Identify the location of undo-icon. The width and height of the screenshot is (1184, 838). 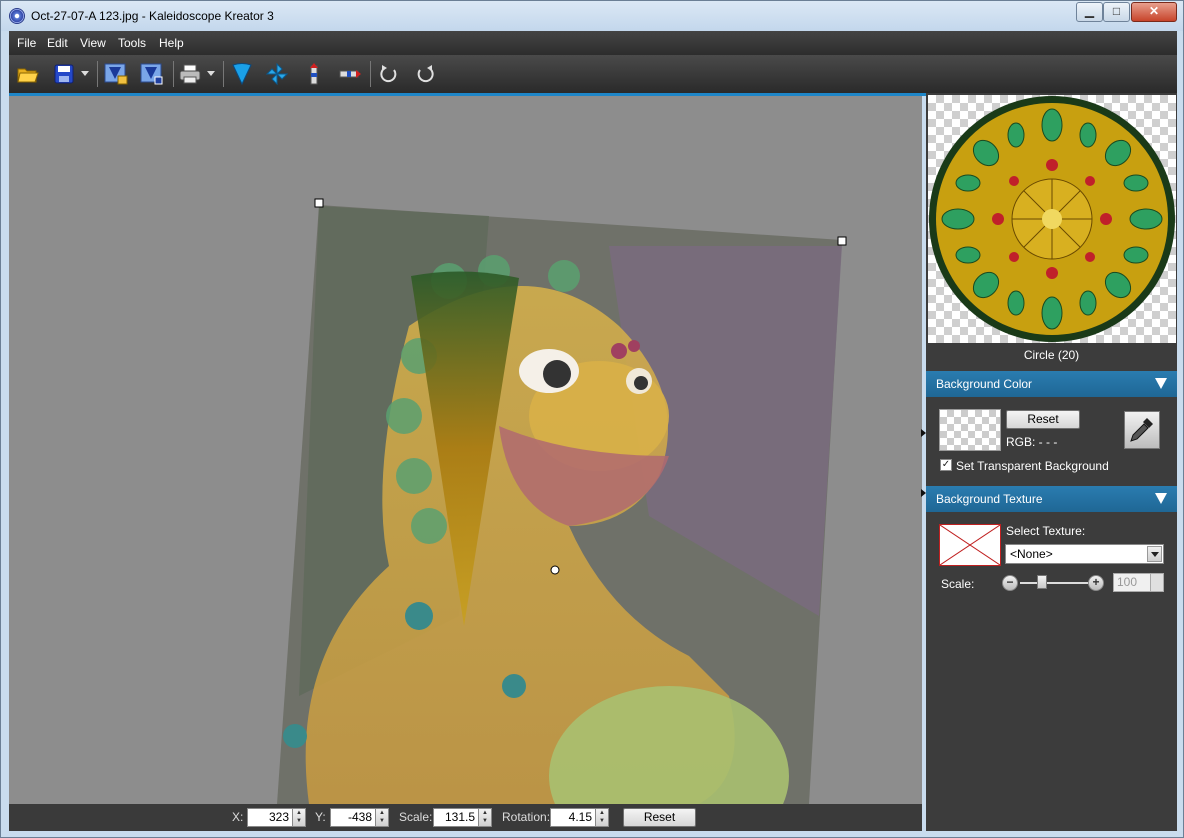
(389, 74).